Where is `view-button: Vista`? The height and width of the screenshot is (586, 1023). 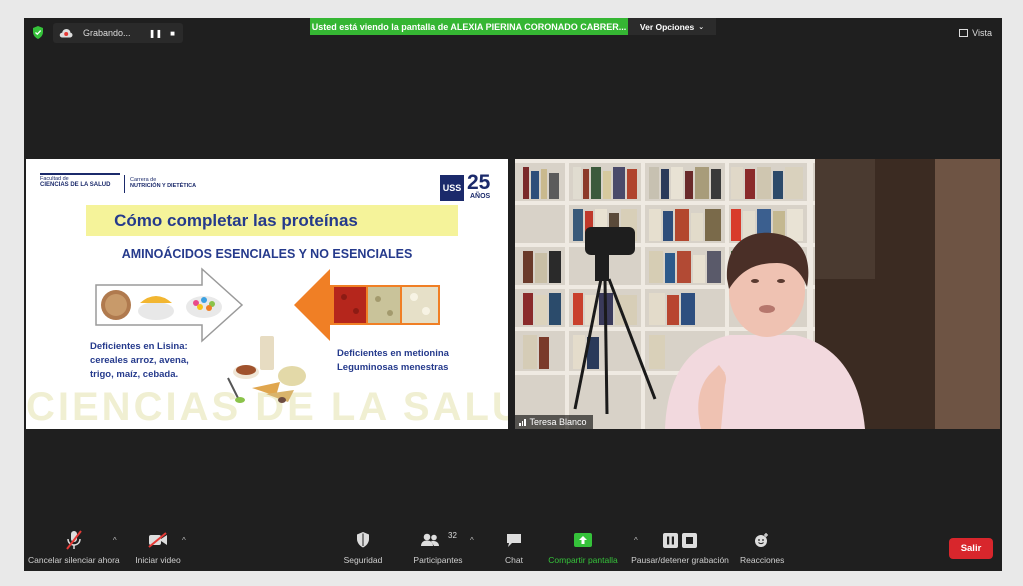 view-button: Vista is located at coordinates (975, 33).